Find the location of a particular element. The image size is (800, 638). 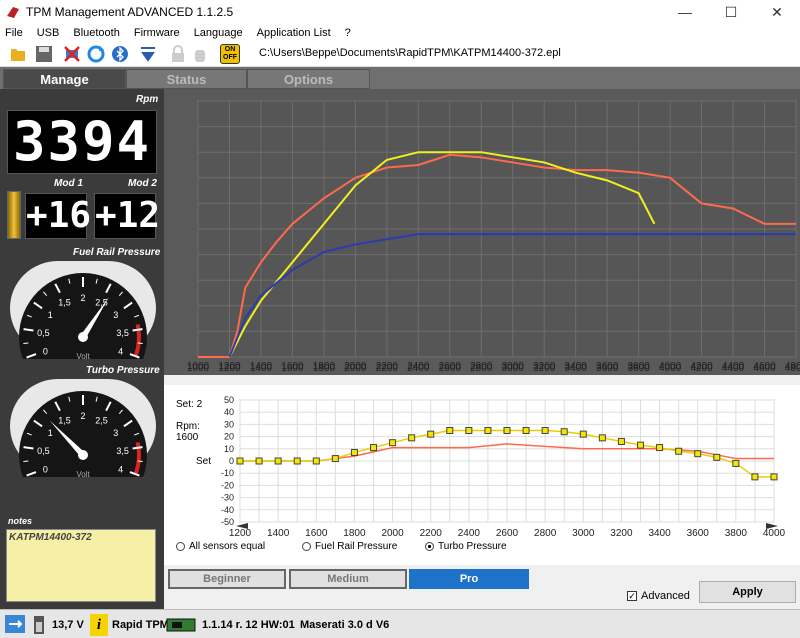

menu-language: Language is located at coordinates (218, 33).